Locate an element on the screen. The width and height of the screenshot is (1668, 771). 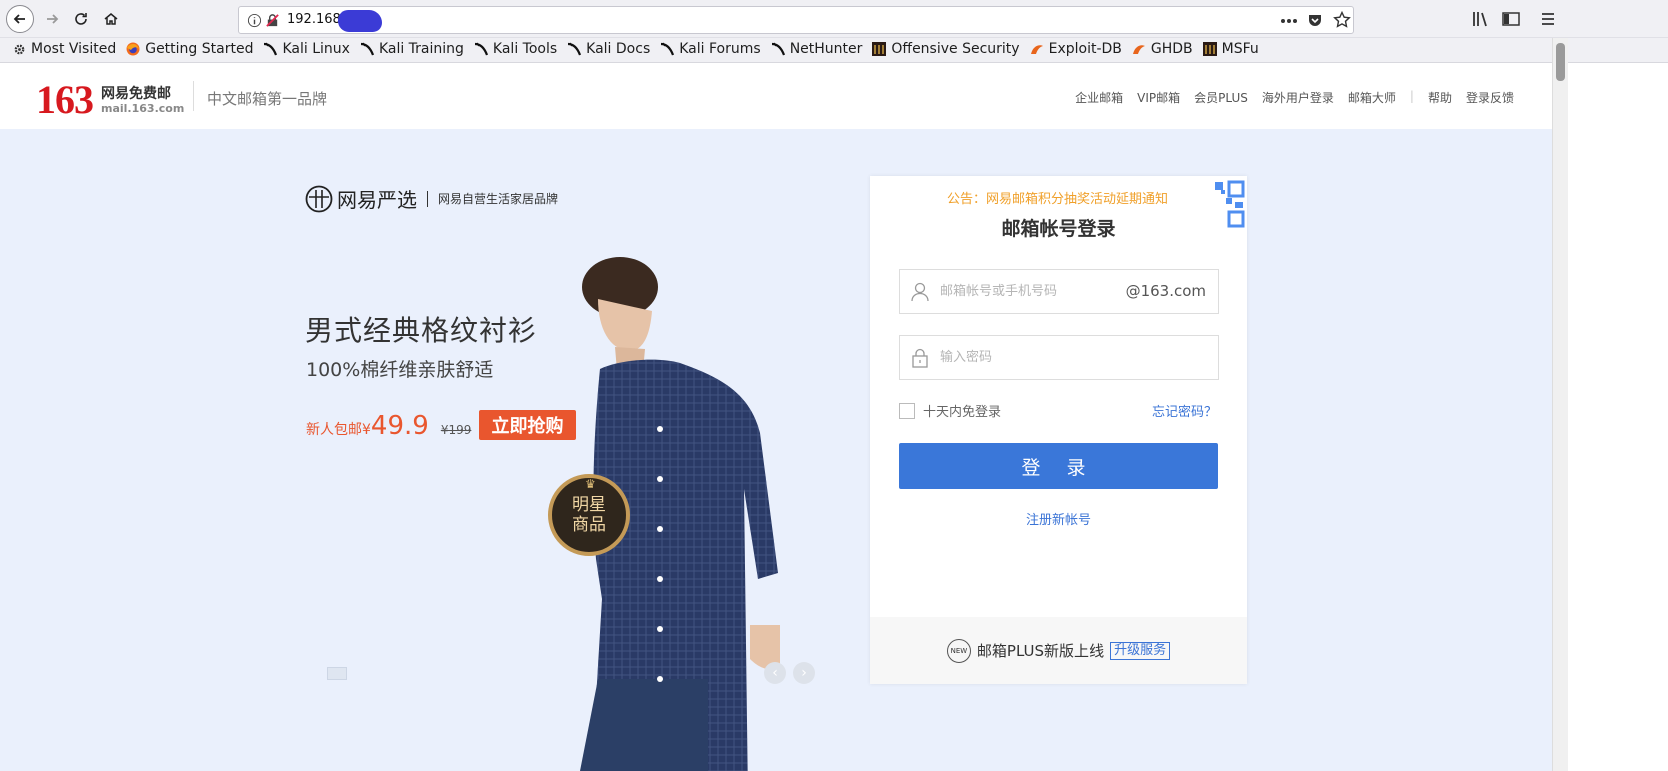
announcement-link: 公告：网易邮箱积分抽奖活动延期通知 is located at coordinates (1057, 197).